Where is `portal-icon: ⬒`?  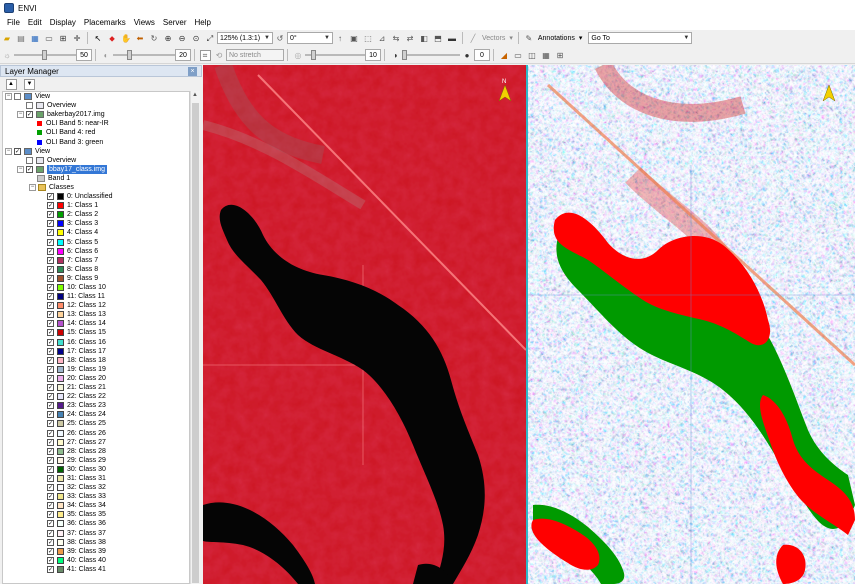 portal-icon: ⬒ is located at coordinates (438, 38).